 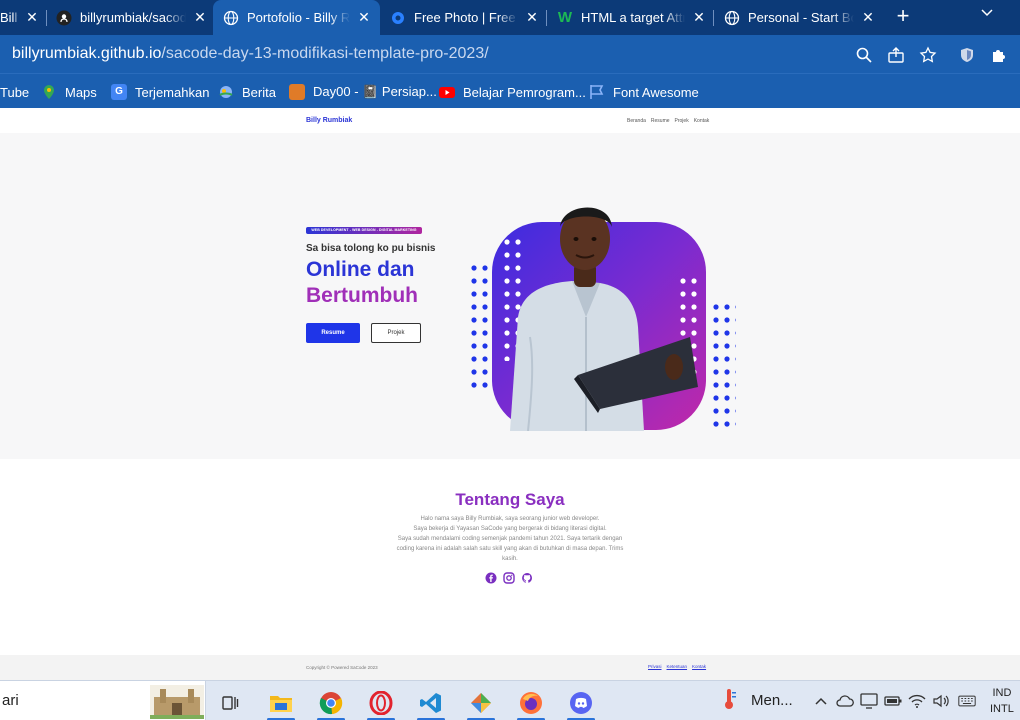 What do you see at coordinates (845, 701) in the screenshot?
I see `onedrive-cloud-icon` at bounding box center [845, 701].